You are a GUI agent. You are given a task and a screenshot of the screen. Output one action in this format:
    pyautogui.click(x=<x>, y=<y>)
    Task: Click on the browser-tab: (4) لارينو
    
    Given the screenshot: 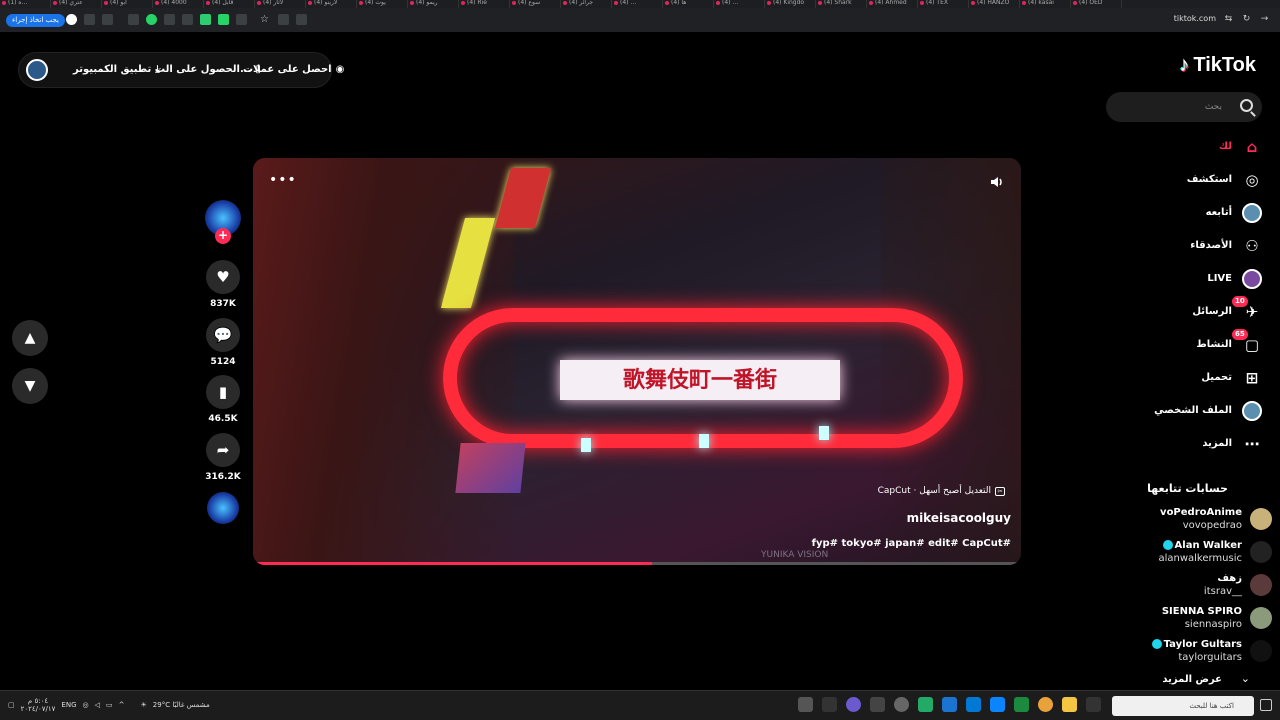 What is the action you would take?
    pyautogui.click(x=331, y=4)
    